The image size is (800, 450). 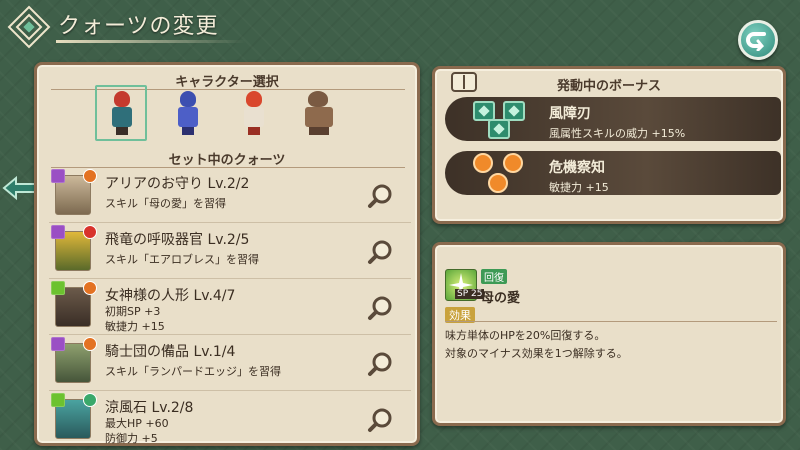 What do you see at coordinates (149, 408) in the screenshot?
I see `quartz-name: 涼風石 Lv.2/8` at bounding box center [149, 408].